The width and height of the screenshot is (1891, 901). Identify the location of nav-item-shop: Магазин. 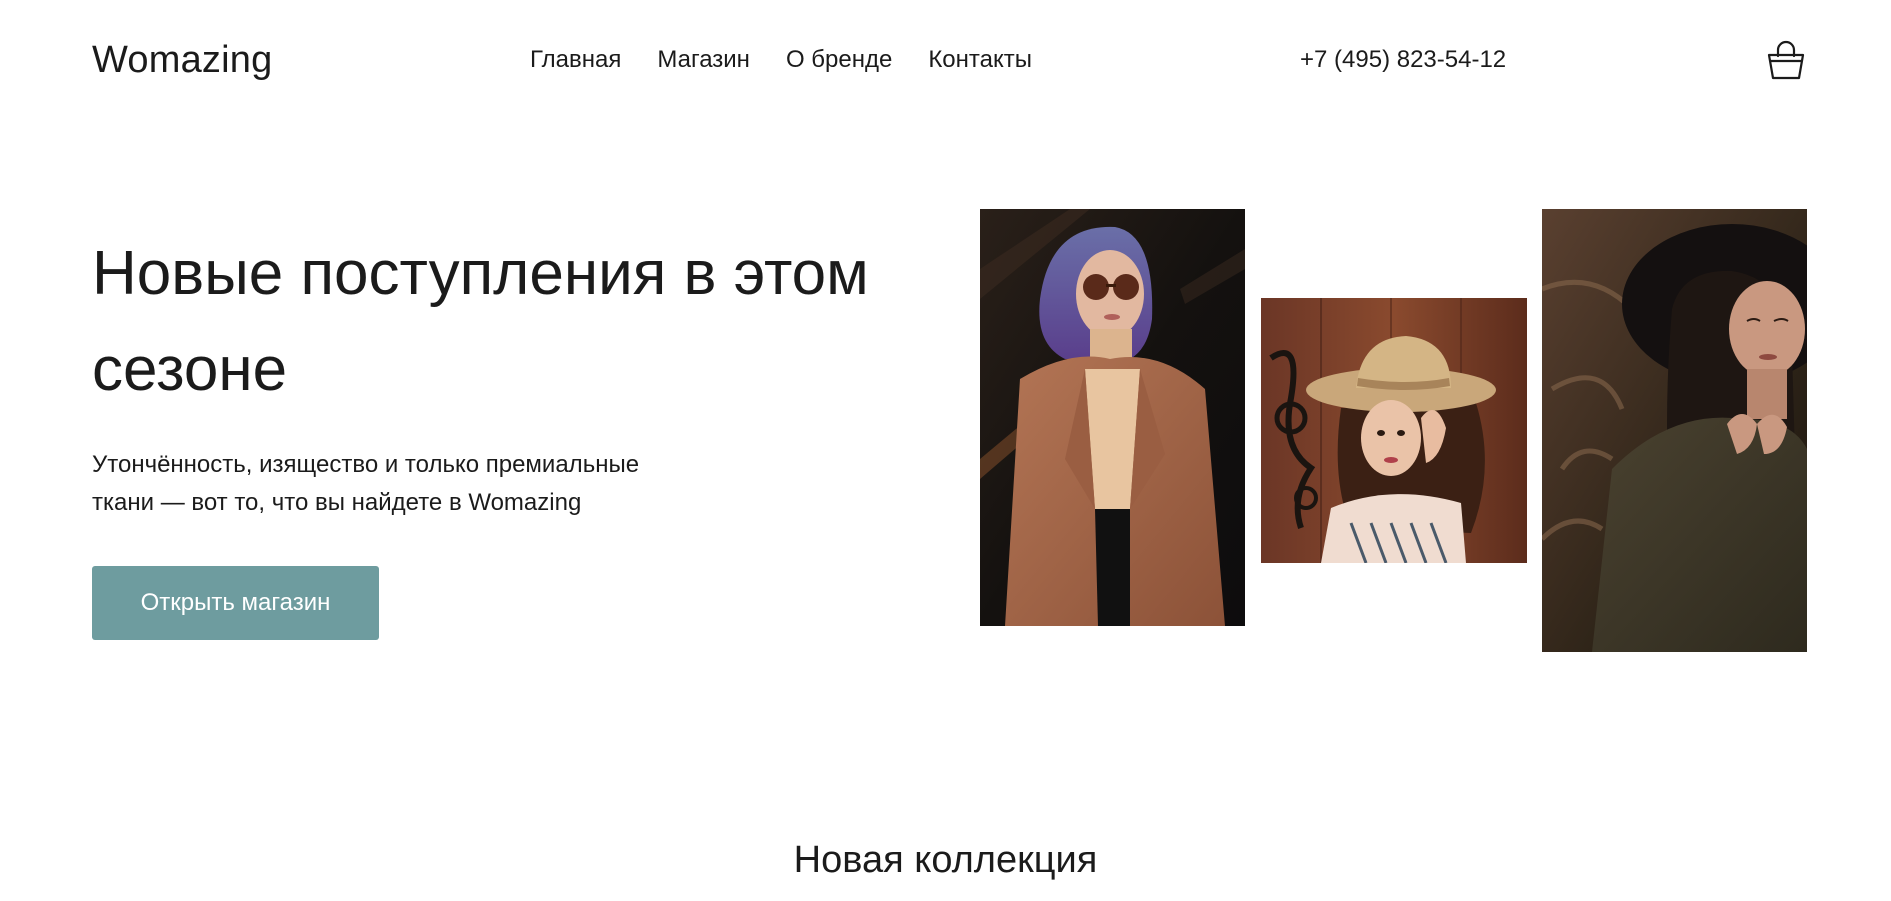
(703, 60).